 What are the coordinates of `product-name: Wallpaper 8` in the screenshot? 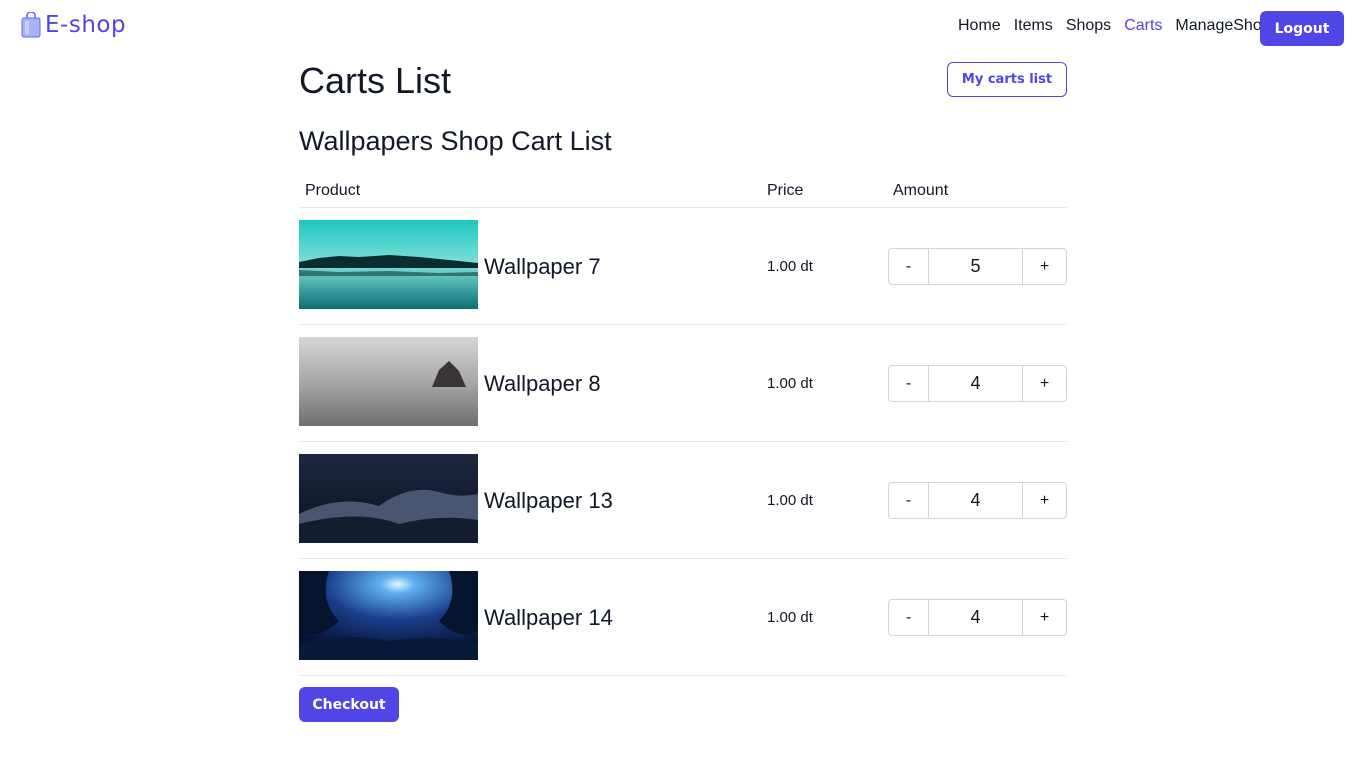 It's located at (542, 384).